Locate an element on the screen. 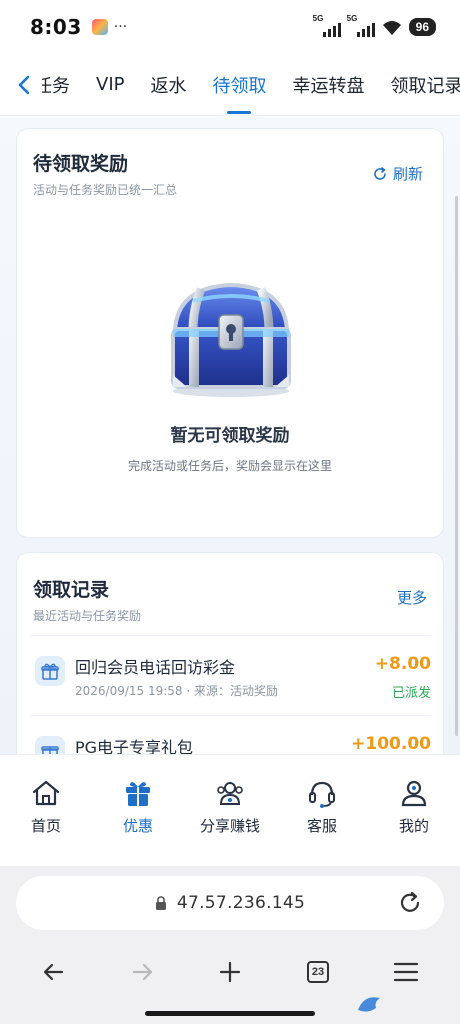 The width and height of the screenshot is (460, 1024). signal-icon-1: 5G is located at coordinates (326, 25).